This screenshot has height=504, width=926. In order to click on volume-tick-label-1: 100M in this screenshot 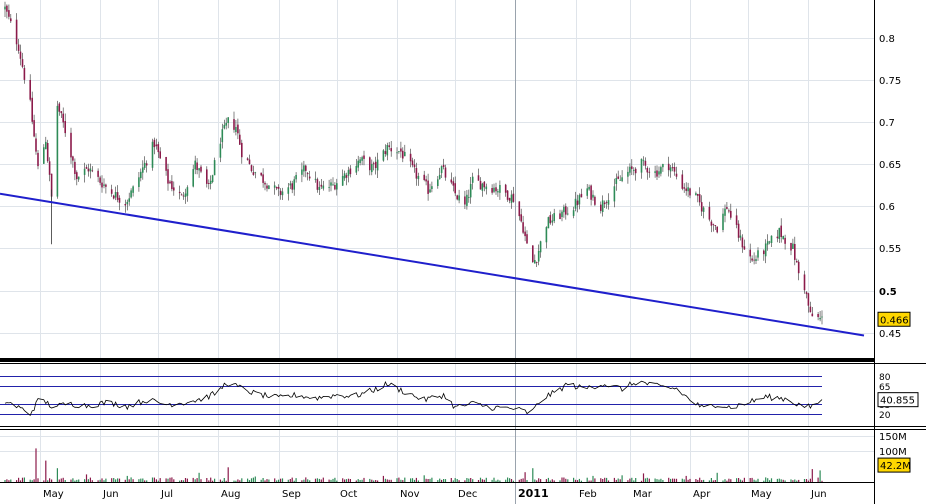, I will do `click(893, 452)`.